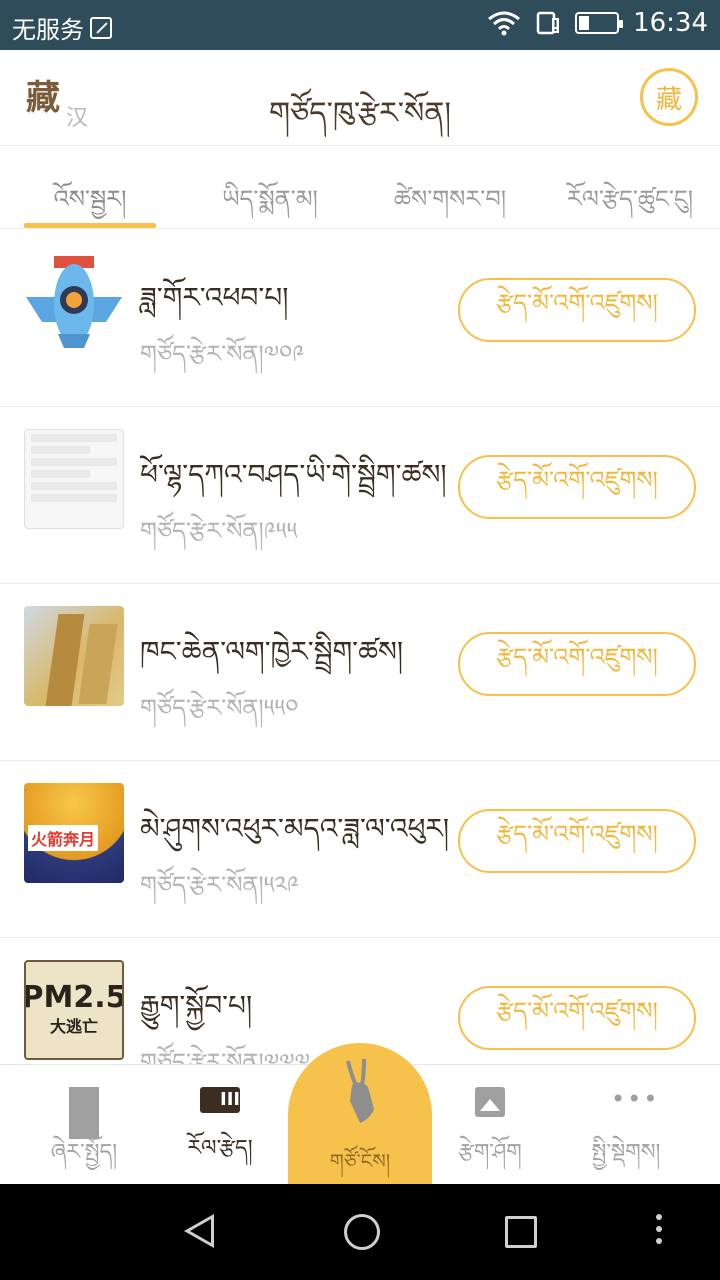 The width and height of the screenshot is (720, 1280). I want to click on item-play-count: གཙོད་རྩེར་སོན།༧༠༩, so click(222, 354).